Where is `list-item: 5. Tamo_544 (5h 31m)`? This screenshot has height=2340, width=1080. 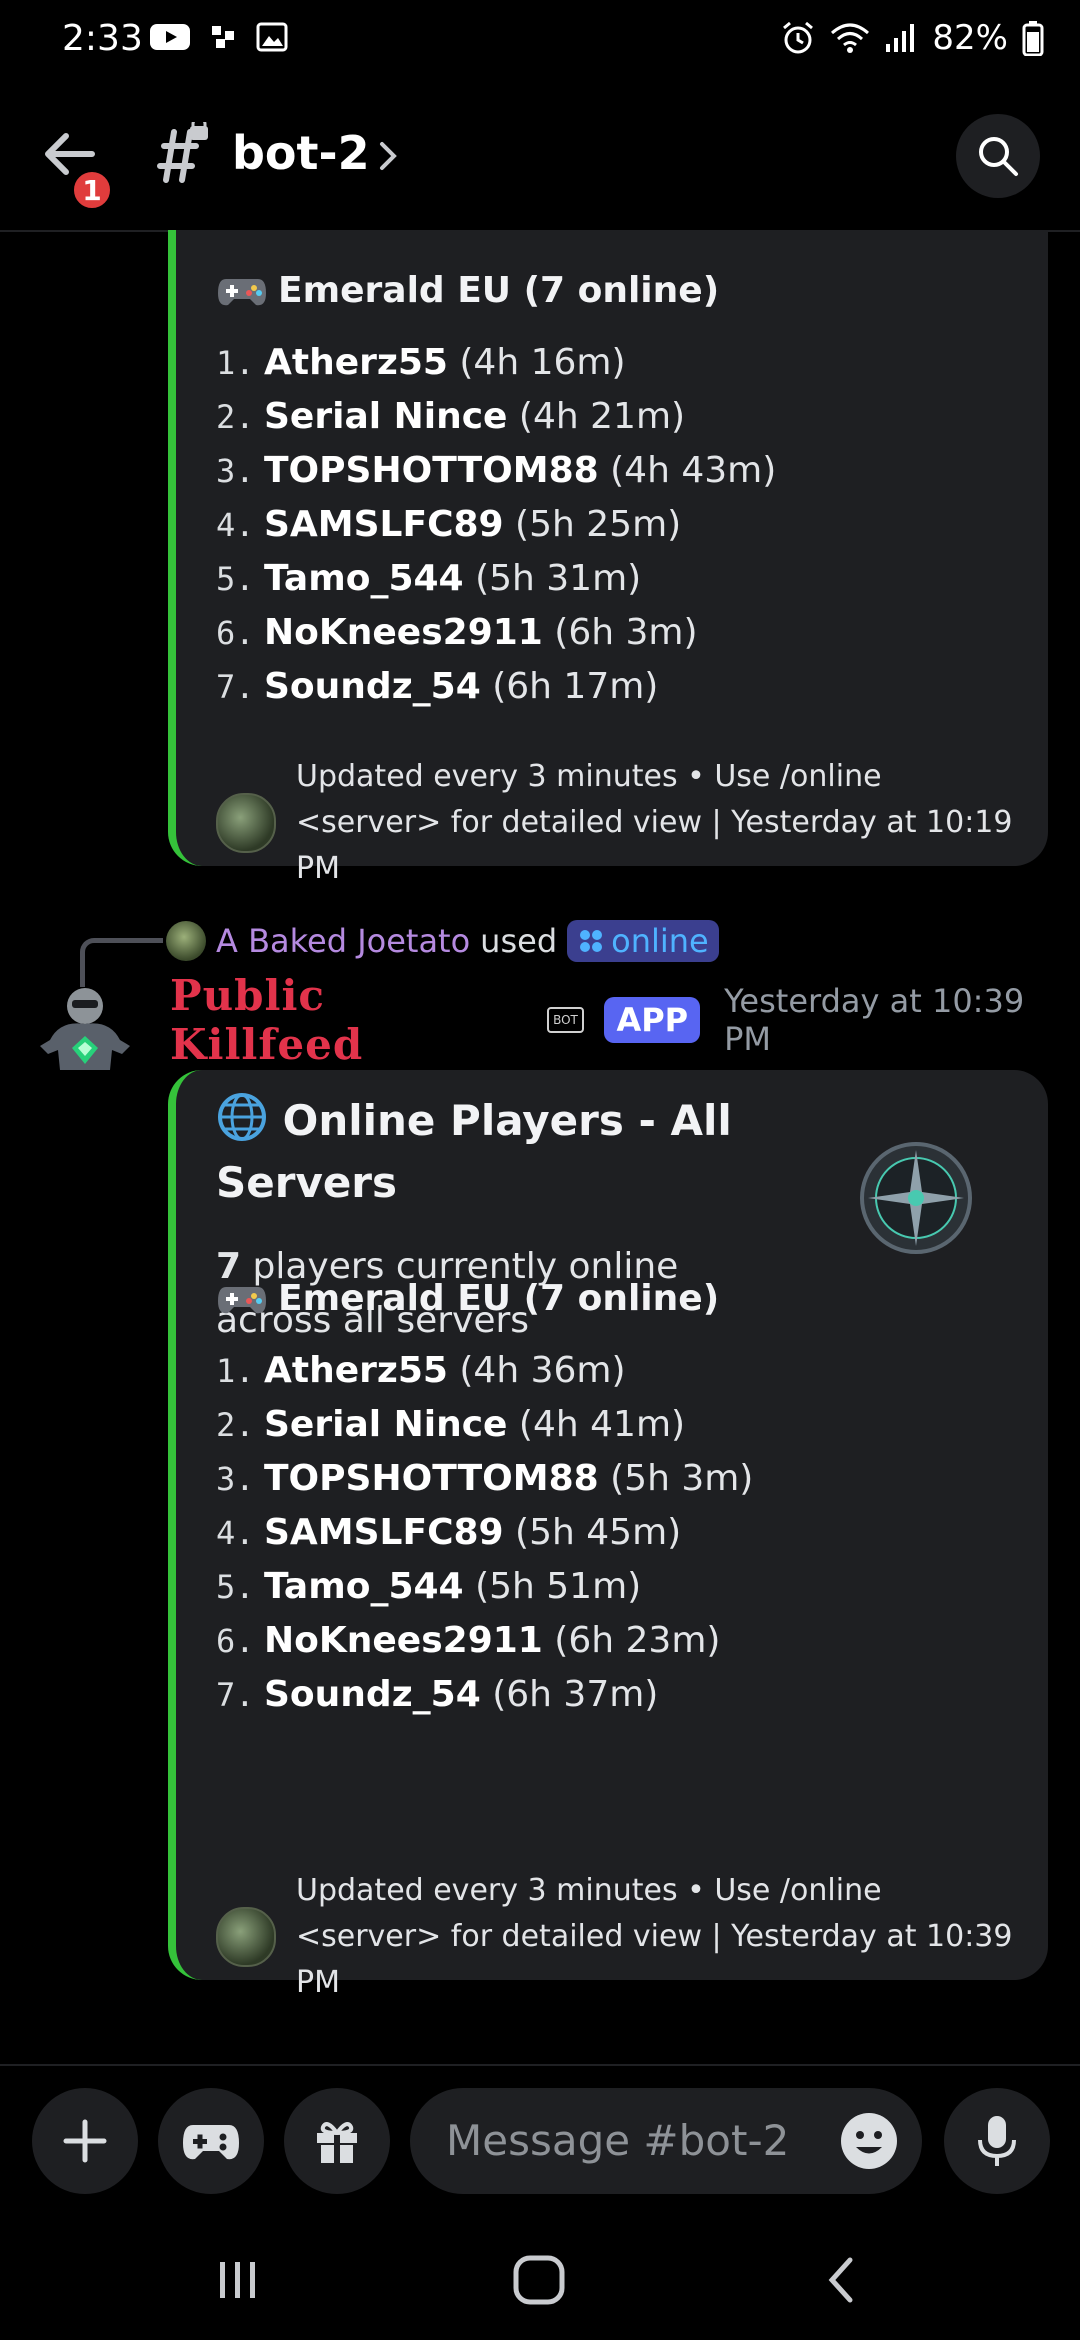 list-item: 5. Tamo_544 (5h 31m) is located at coordinates (429, 578).